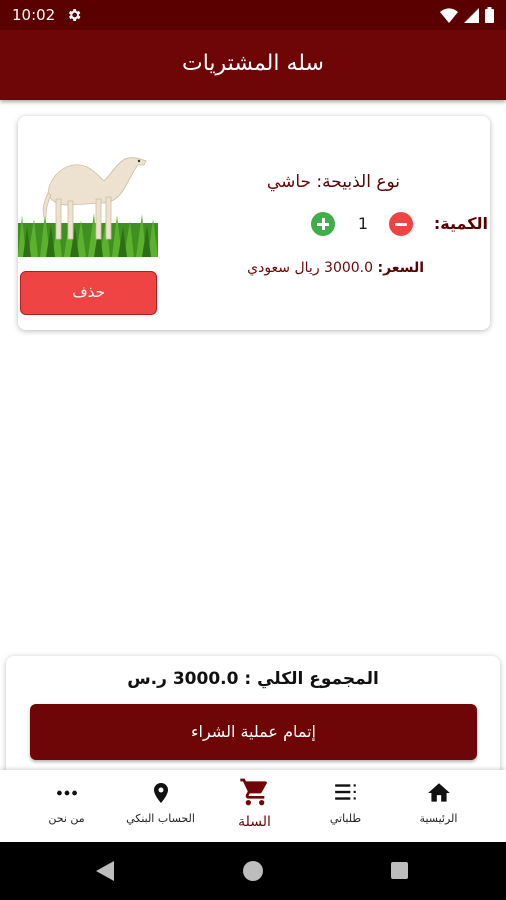  I want to click on location-pin-icon, so click(160, 793).